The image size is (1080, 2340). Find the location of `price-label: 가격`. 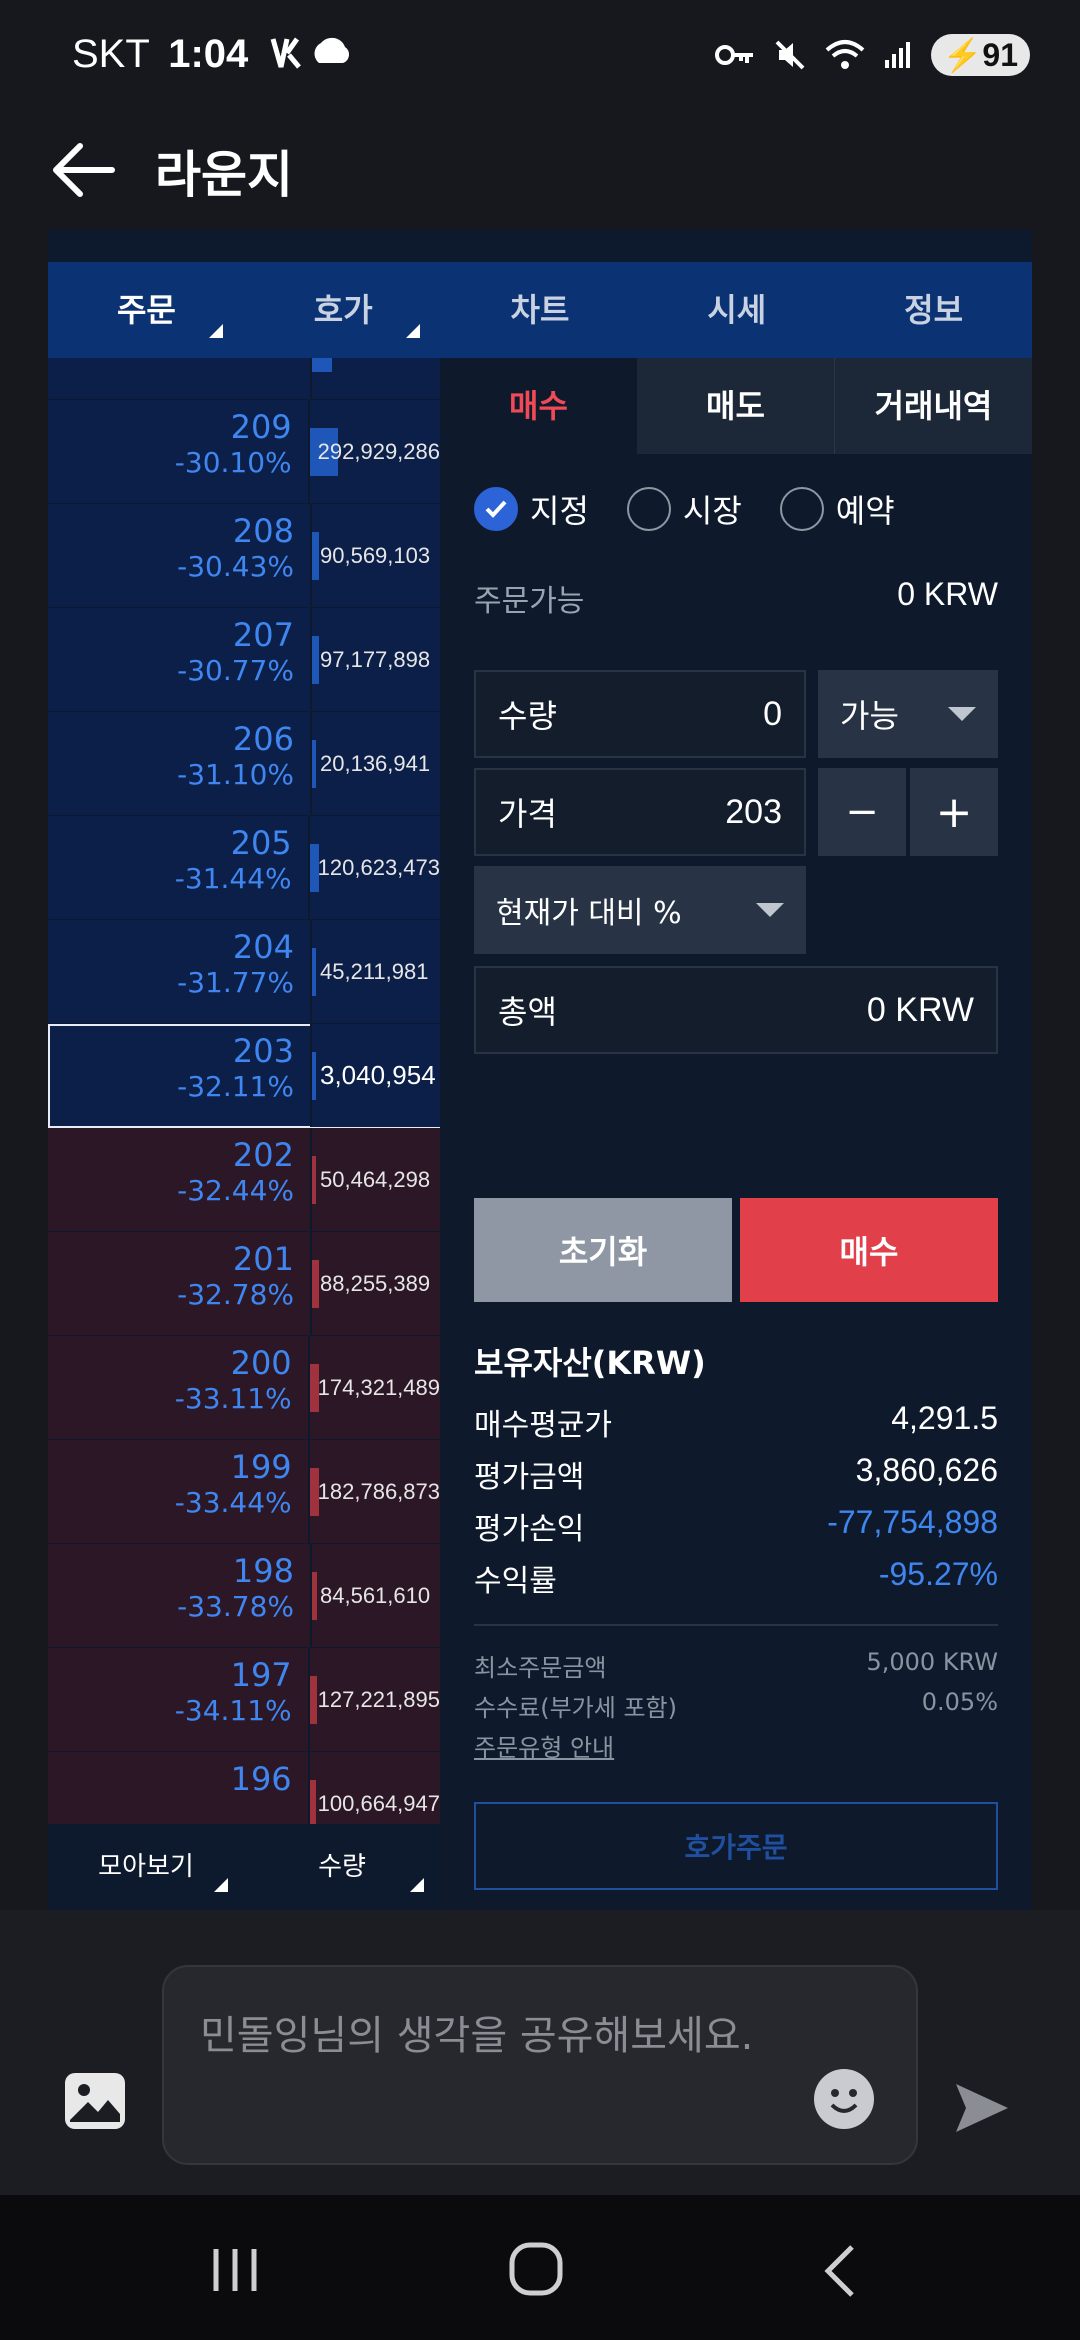

price-label: 가격 is located at coordinates (527, 814).